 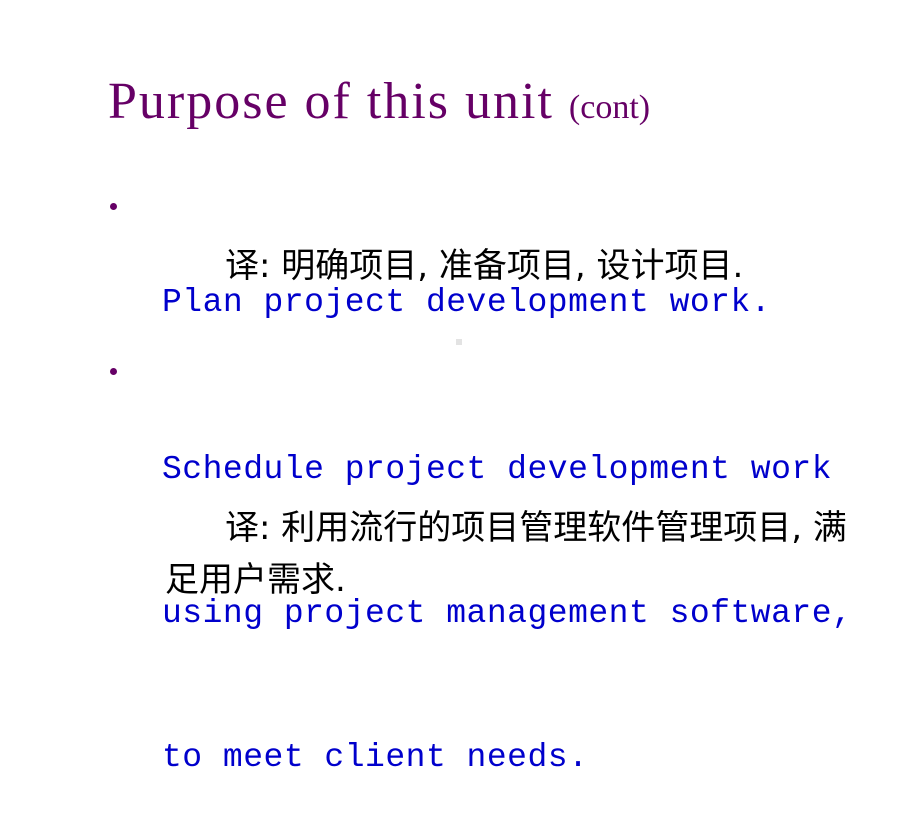 I want to click on bullet-1-translation: 译: 明确项目, 准备项目, 设计项目., so click(x=484, y=266).